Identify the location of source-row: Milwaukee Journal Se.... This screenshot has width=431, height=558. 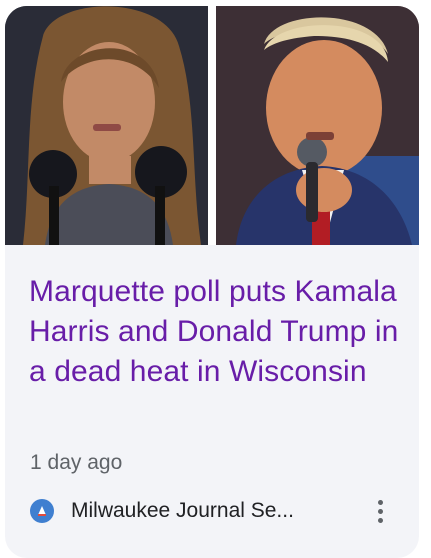
(215, 511).